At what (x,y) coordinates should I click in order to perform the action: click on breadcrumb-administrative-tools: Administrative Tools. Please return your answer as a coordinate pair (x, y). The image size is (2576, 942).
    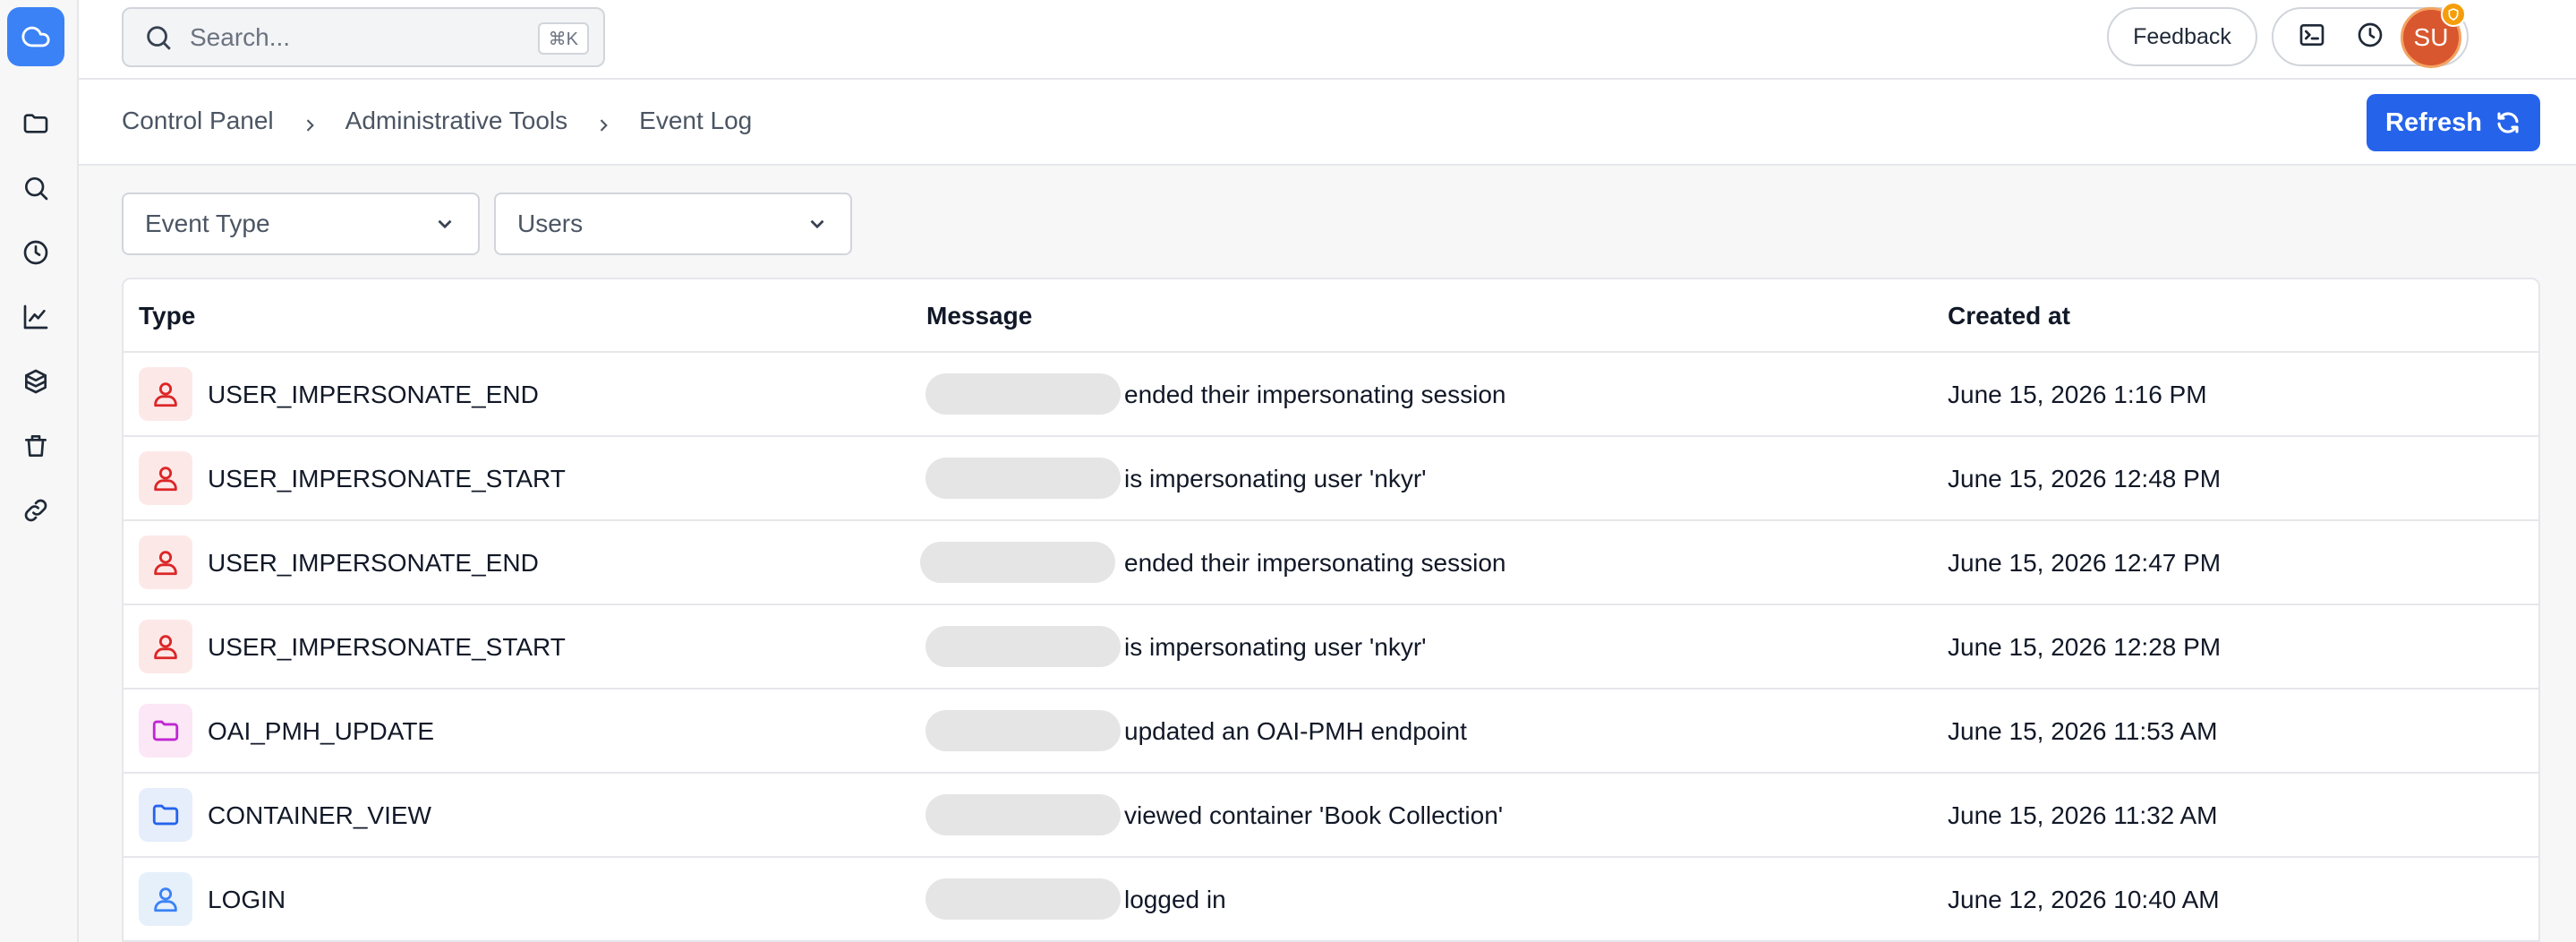
    Looking at the image, I should click on (456, 121).